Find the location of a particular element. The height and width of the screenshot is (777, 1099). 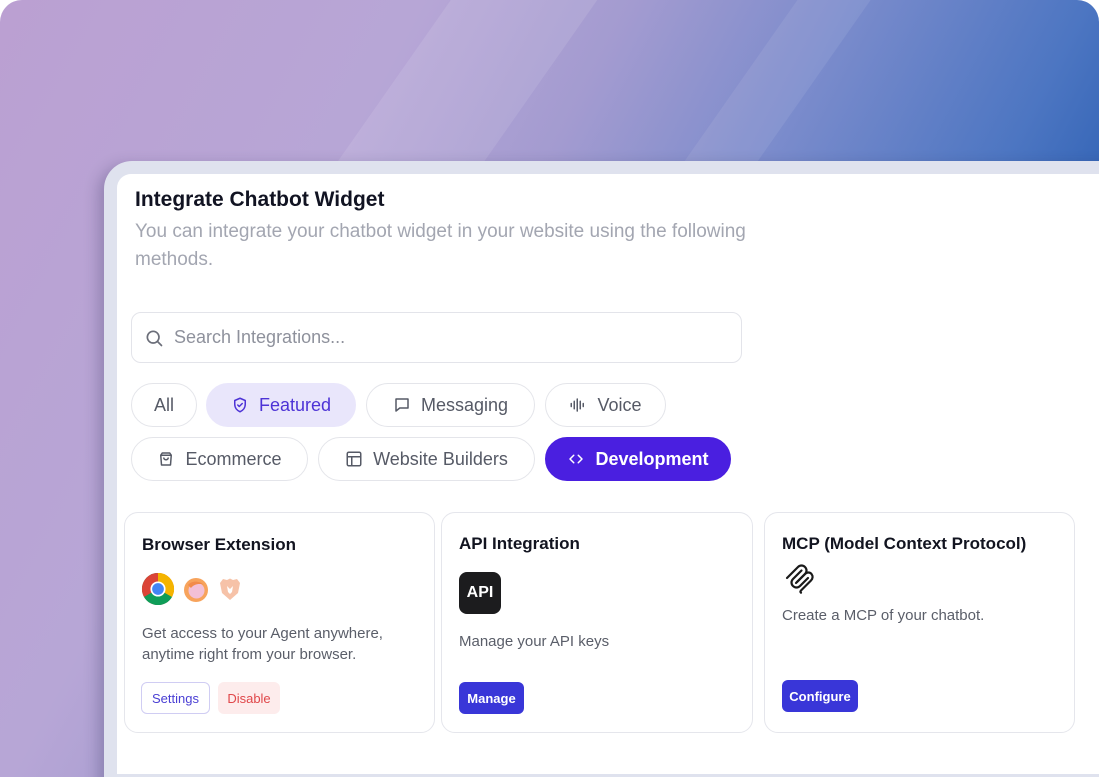

filter-featured: Featured is located at coordinates (281, 405).